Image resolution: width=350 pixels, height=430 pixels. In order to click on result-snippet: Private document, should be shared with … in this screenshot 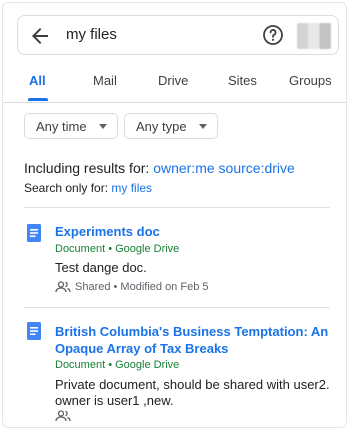, I will do `click(192, 392)`.